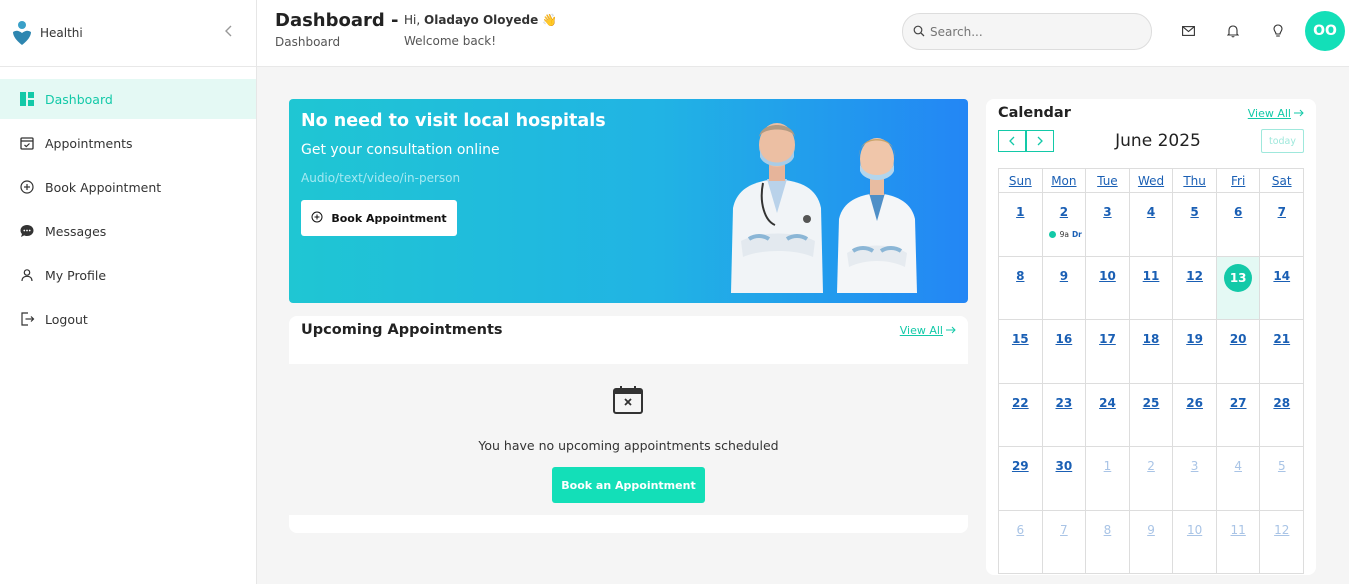  I want to click on day-number: 17, so click(1107, 339).